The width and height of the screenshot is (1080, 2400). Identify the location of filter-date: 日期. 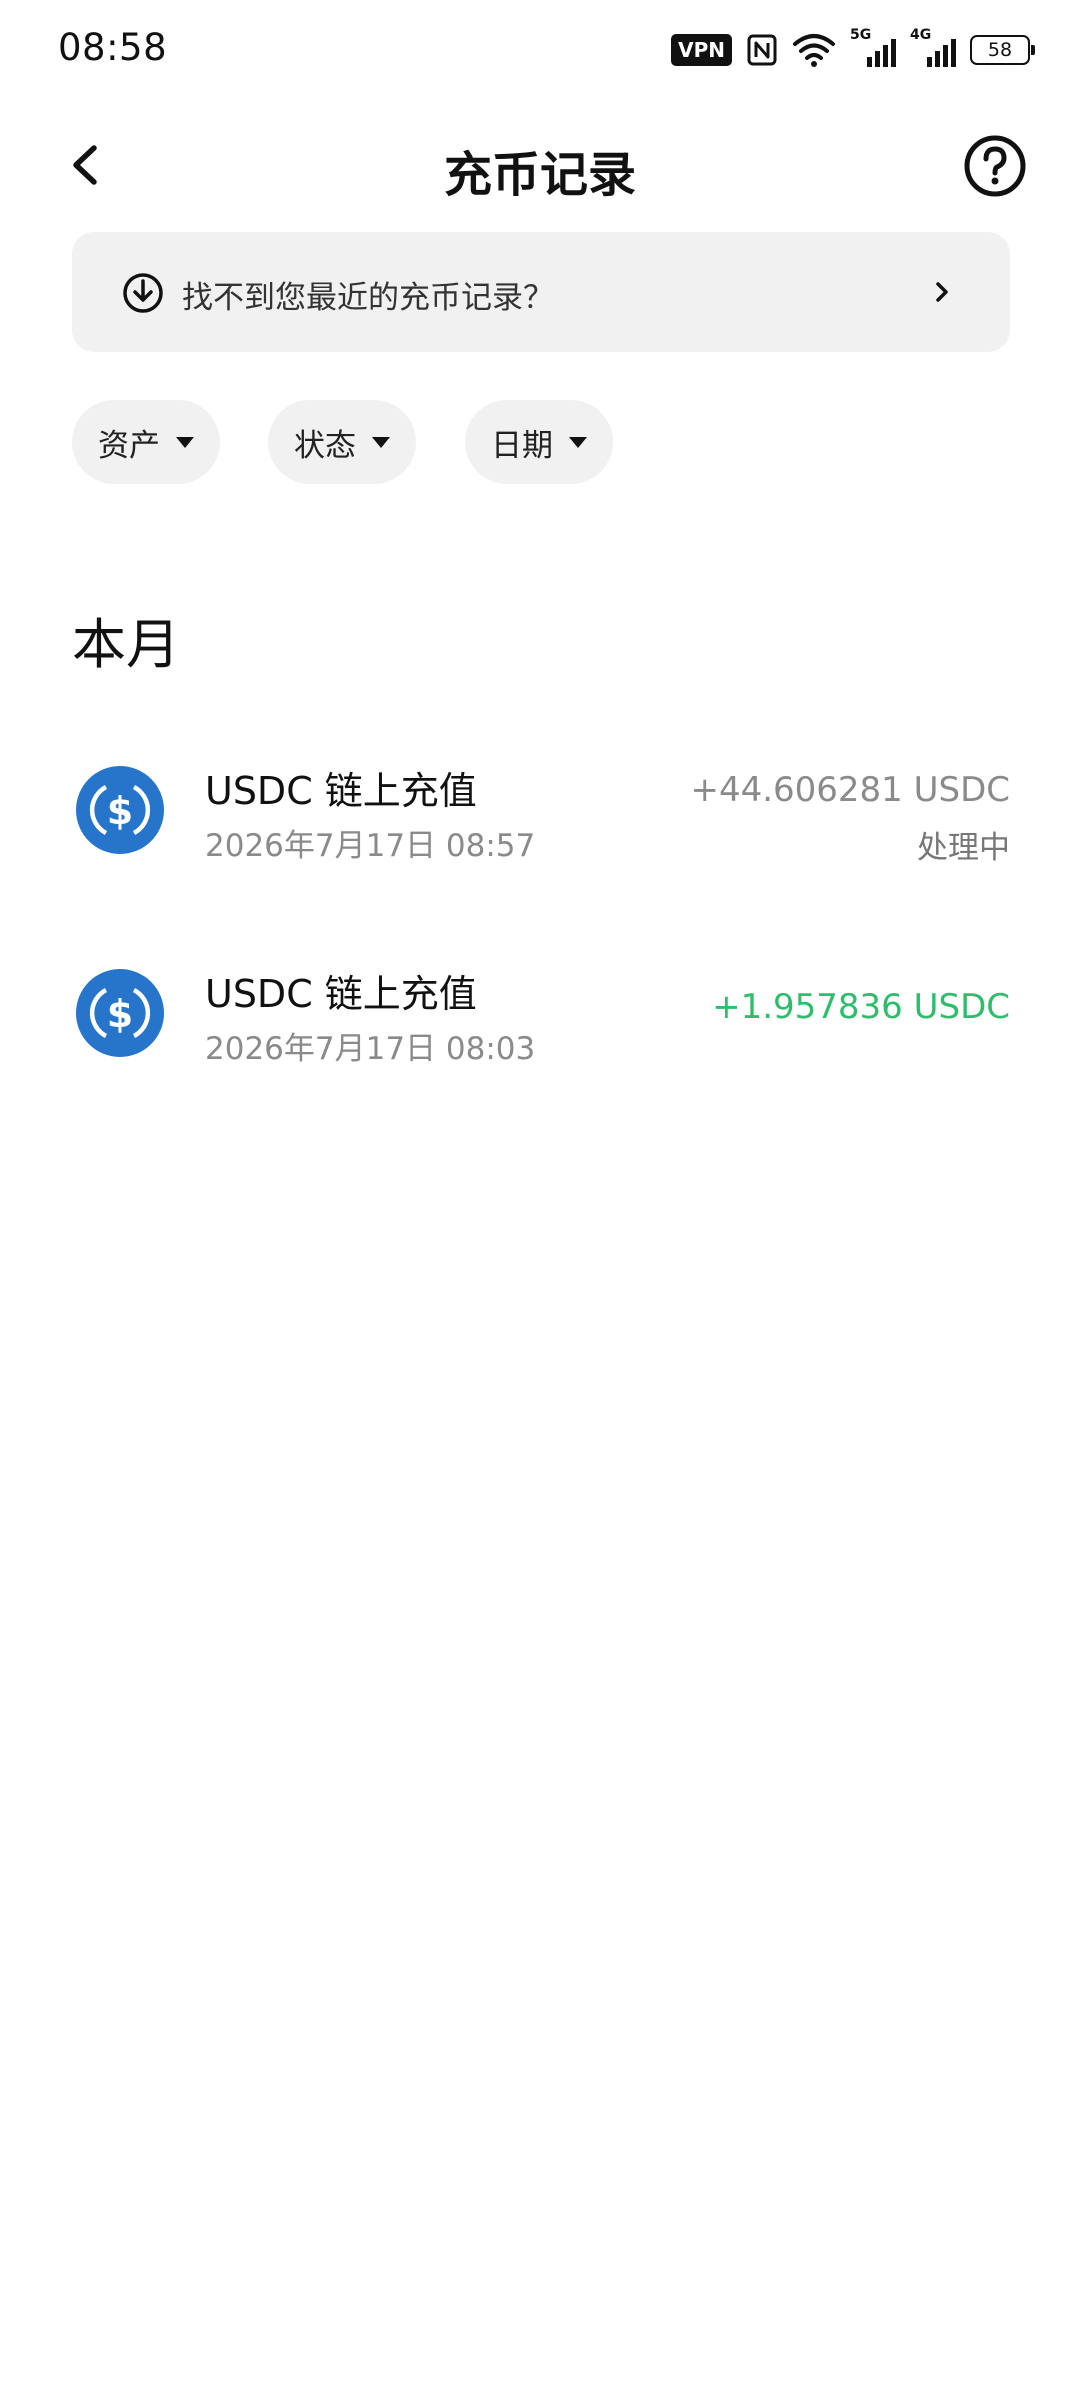
(539, 442).